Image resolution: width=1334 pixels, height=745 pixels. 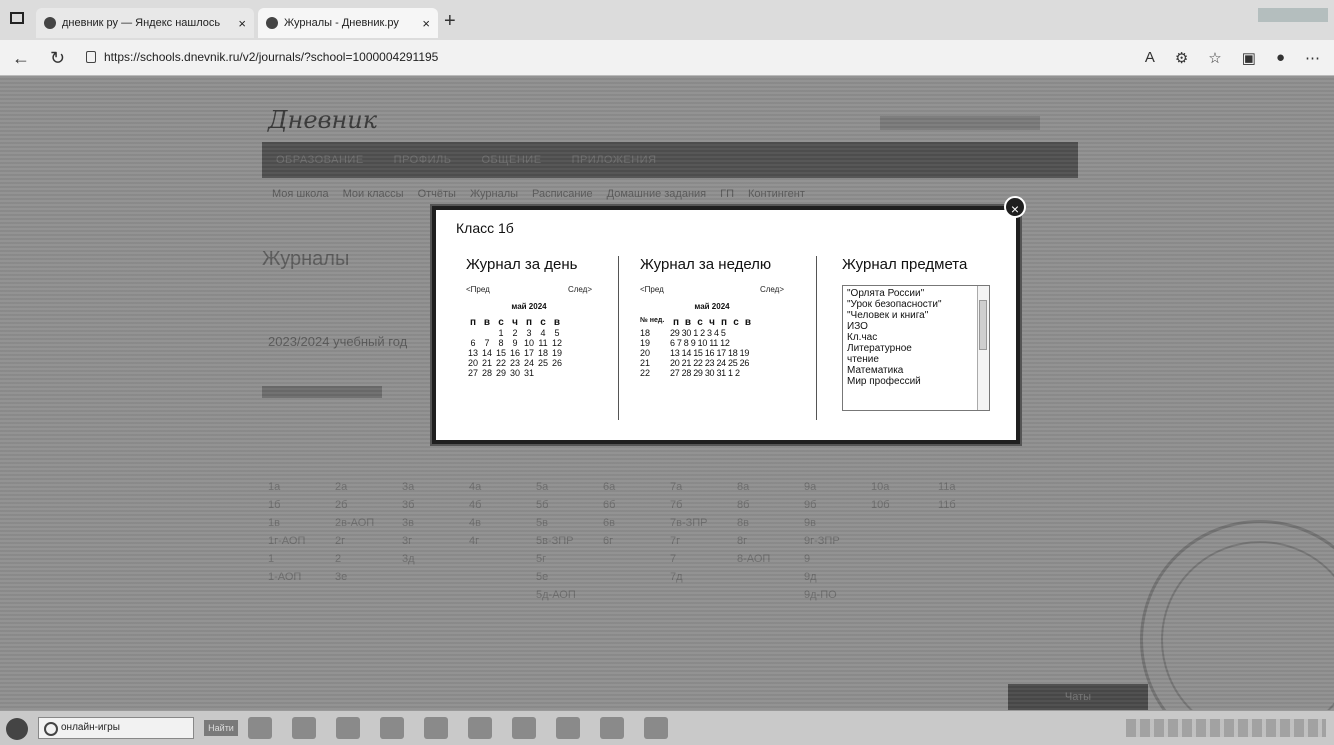 What do you see at coordinates (911, 348) in the screenshot?
I see `subject-option: Литературное` at bounding box center [911, 348].